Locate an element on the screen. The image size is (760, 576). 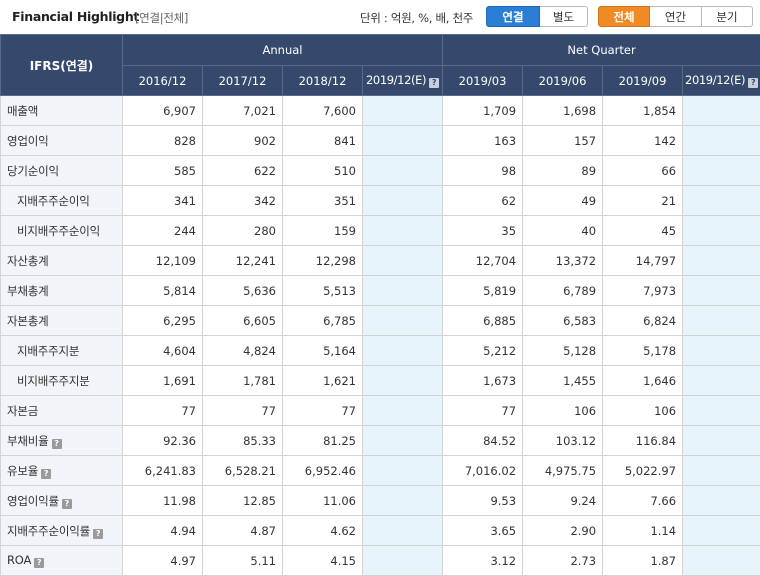
table-cell: 4.15 is located at coordinates (323, 561).